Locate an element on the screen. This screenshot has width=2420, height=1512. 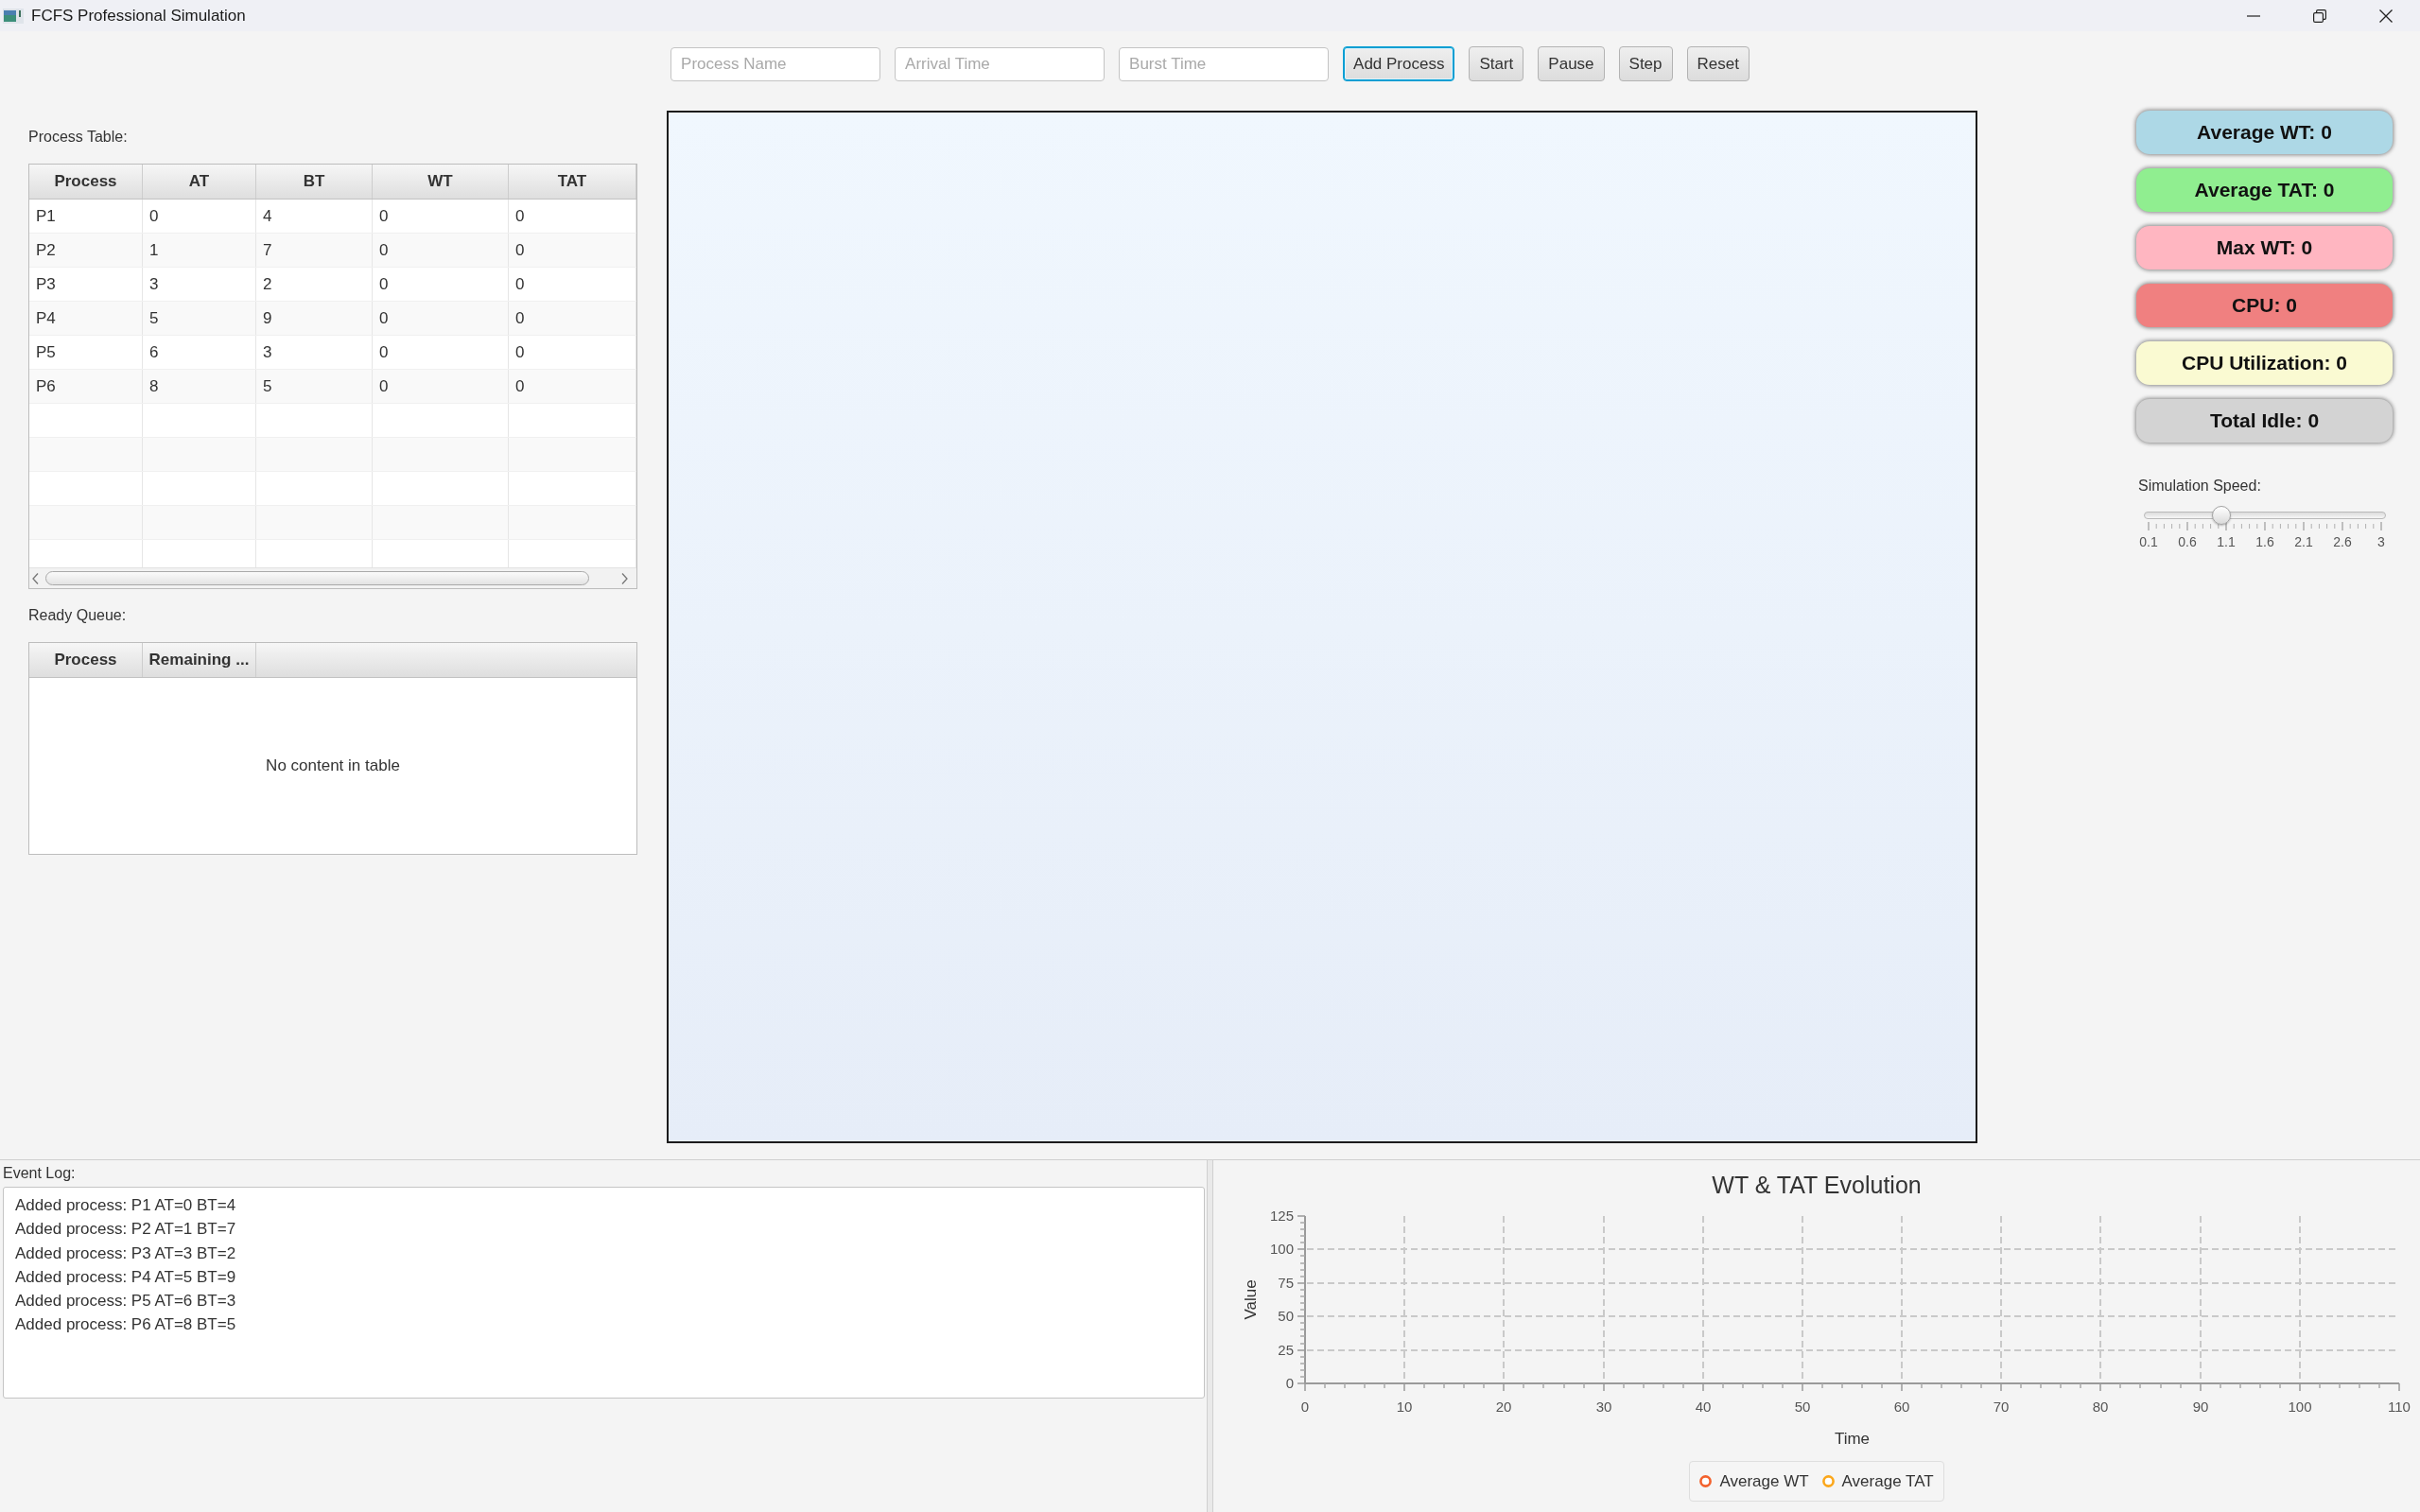
table-row: P4 5 9 0 0 is located at coordinates (332, 319).